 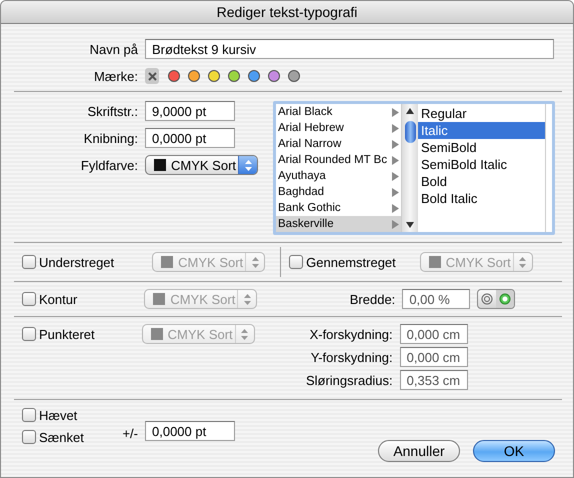 I want to click on checkbox-label: Gennemstreget, so click(x=351, y=262).